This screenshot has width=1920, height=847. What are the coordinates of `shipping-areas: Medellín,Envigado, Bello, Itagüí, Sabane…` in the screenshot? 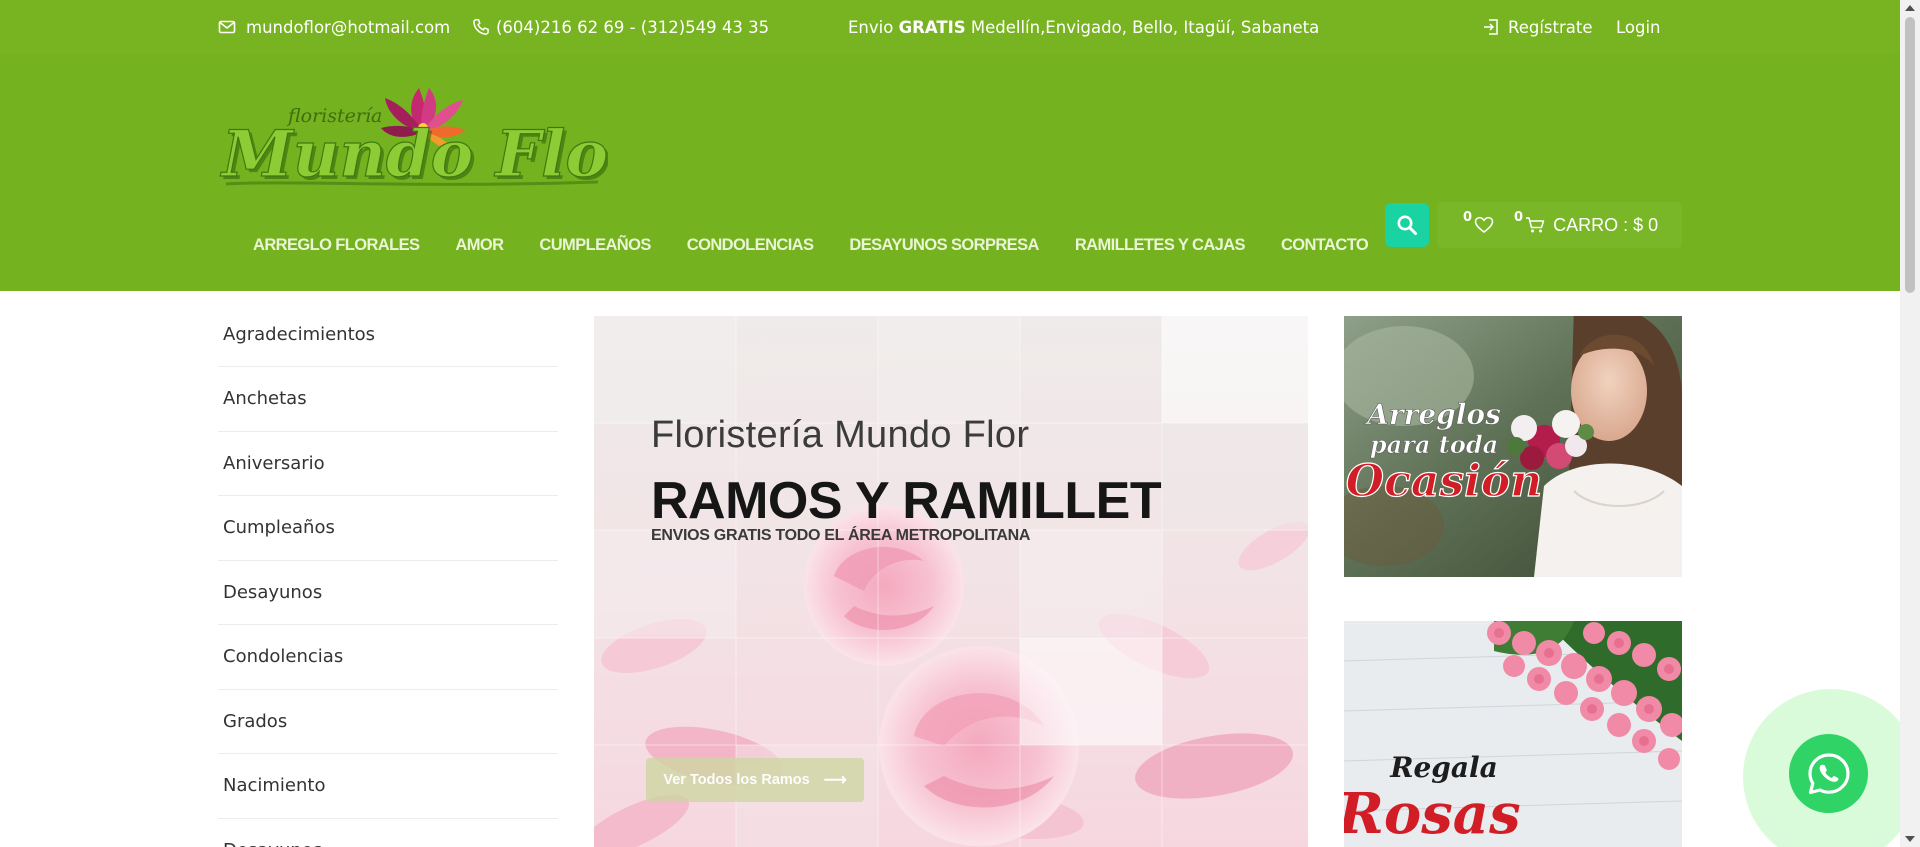 It's located at (1145, 27).